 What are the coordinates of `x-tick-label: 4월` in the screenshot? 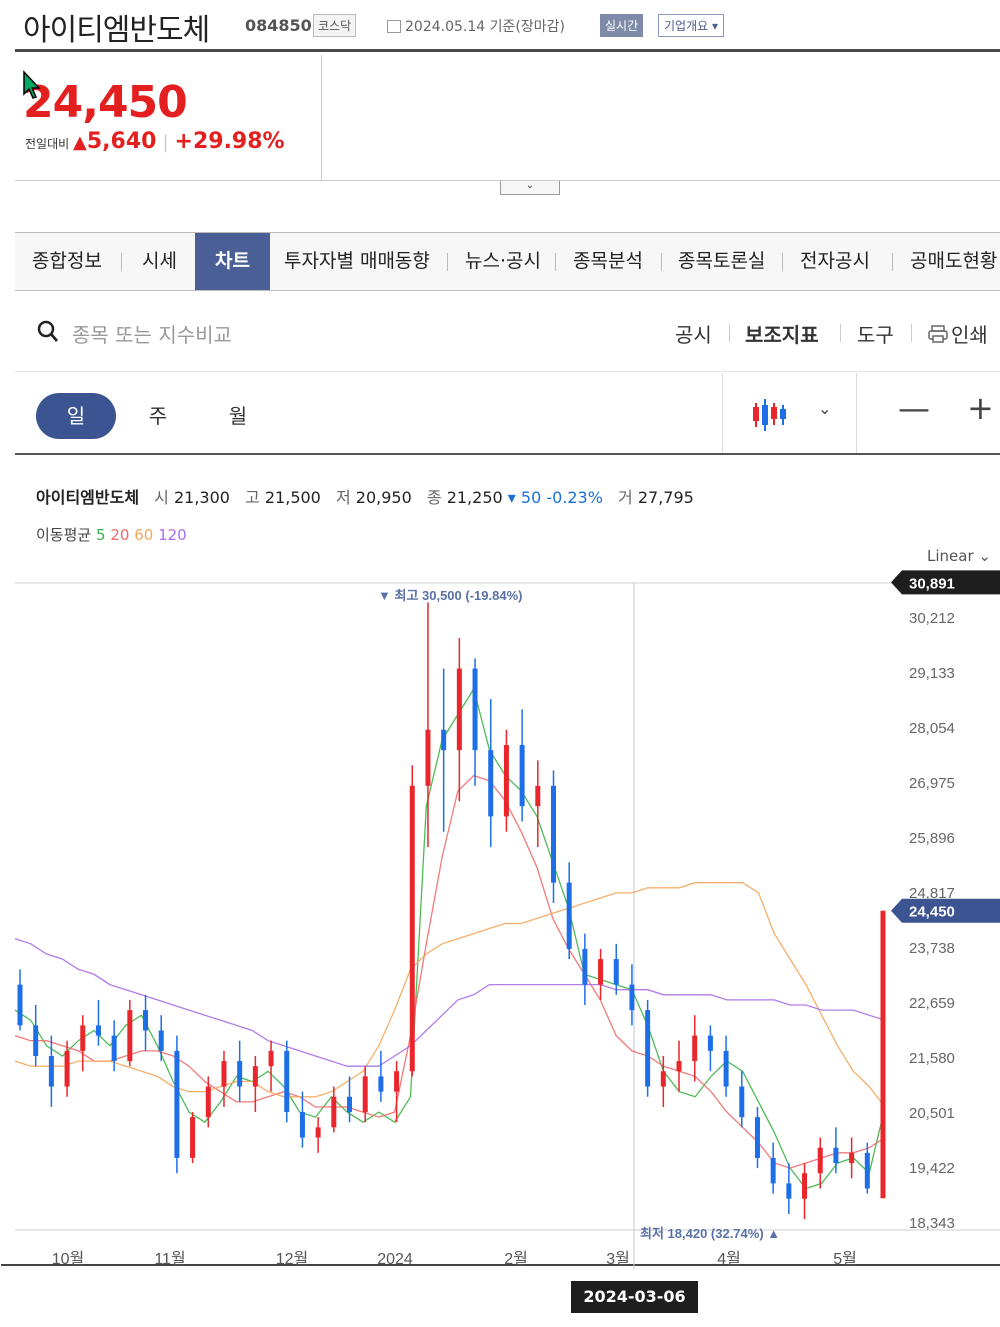 It's located at (729, 1259).